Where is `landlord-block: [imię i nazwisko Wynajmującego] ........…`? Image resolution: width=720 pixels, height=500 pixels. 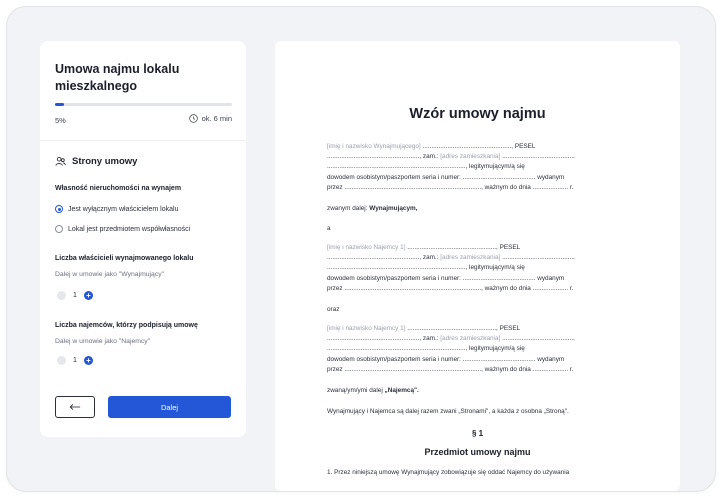
landlord-block: [imię i nazwisko Wynajmującego] ........… is located at coordinates (483, 167).